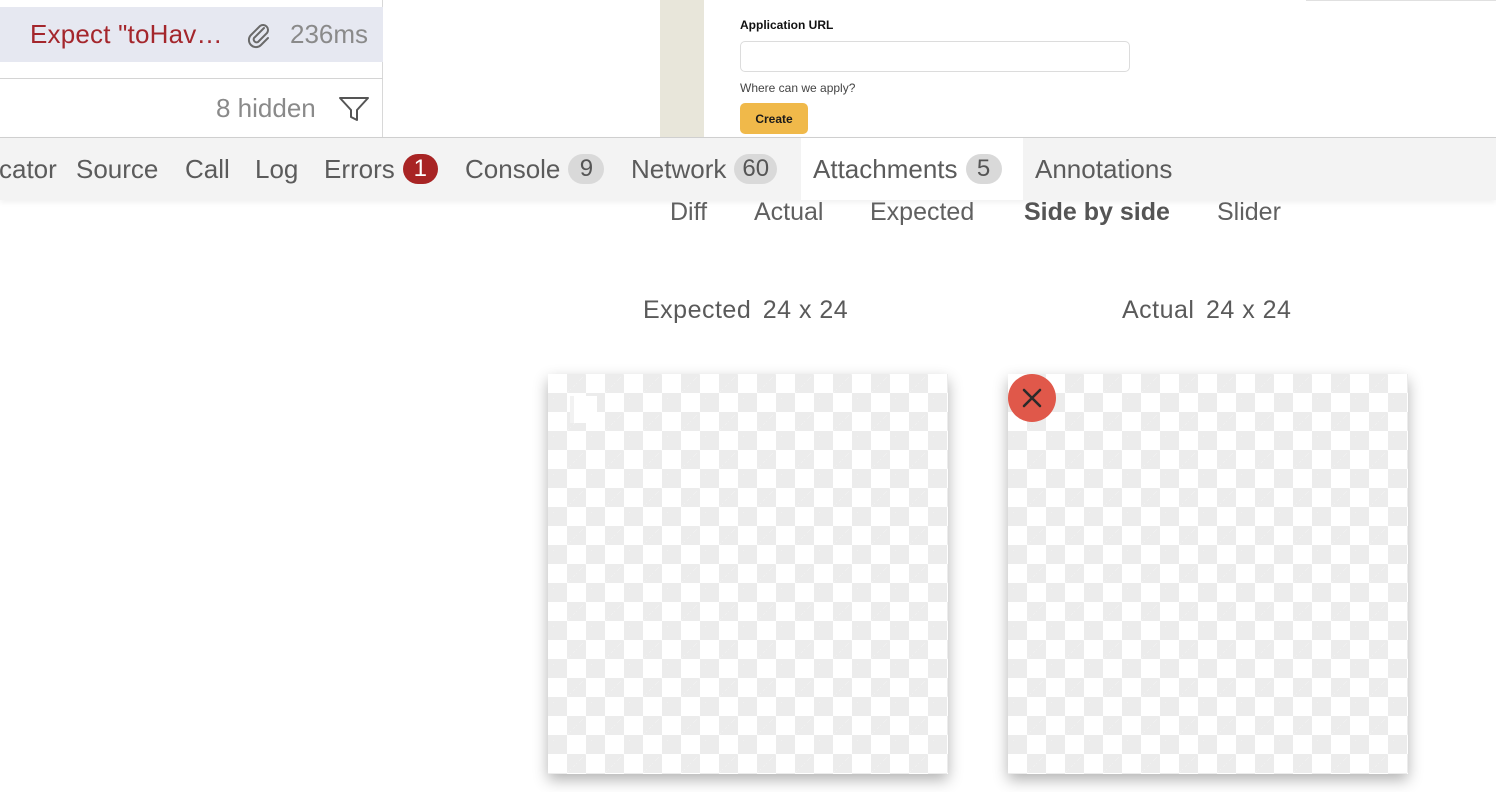  Describe the element at coordinates (258, 35) in the screenshot. I see `paperclip-icon` at that location.